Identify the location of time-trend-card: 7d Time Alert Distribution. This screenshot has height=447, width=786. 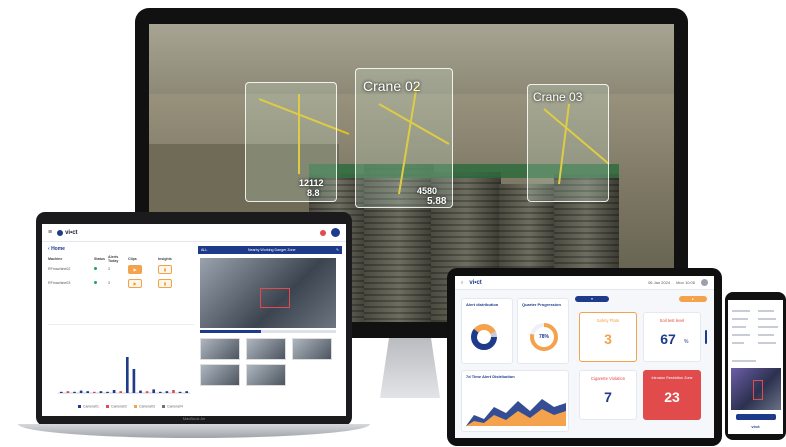
(515, 401).